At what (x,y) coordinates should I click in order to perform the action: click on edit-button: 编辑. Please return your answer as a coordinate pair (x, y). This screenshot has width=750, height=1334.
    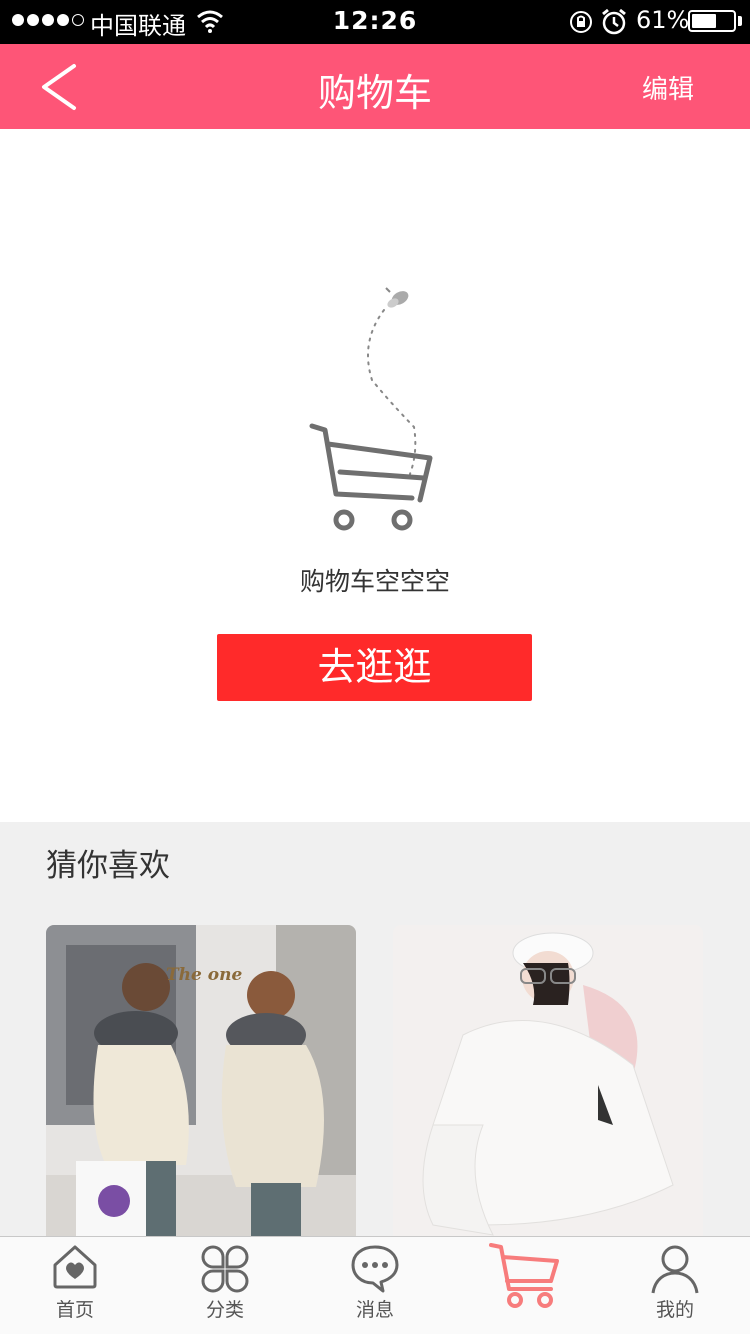
    Looking at the image, I should click on (668, 87).